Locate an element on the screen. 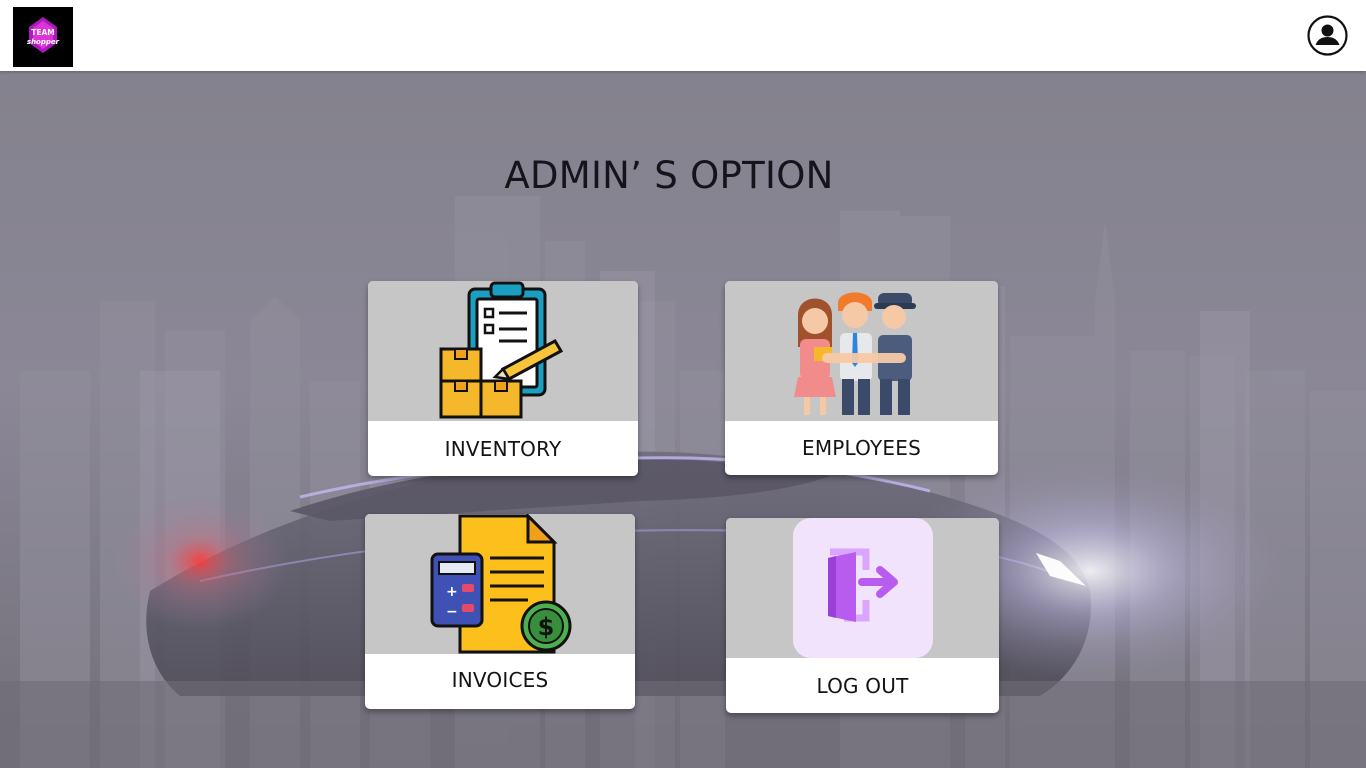 The image size is (1366, 768). logo-graphic: TEAM shopper is located at coordinates (43, 37).